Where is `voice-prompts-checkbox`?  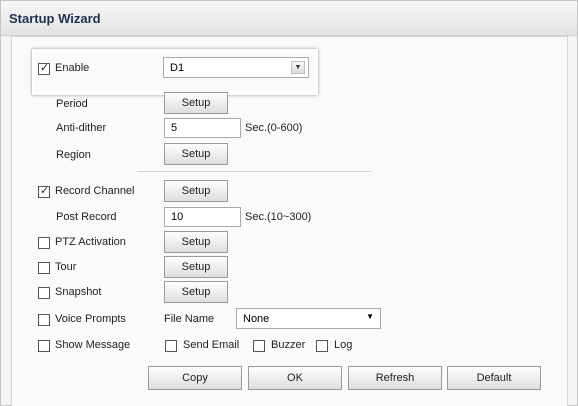 voice-prompts-checkbox is located at coordinates (44, 320).